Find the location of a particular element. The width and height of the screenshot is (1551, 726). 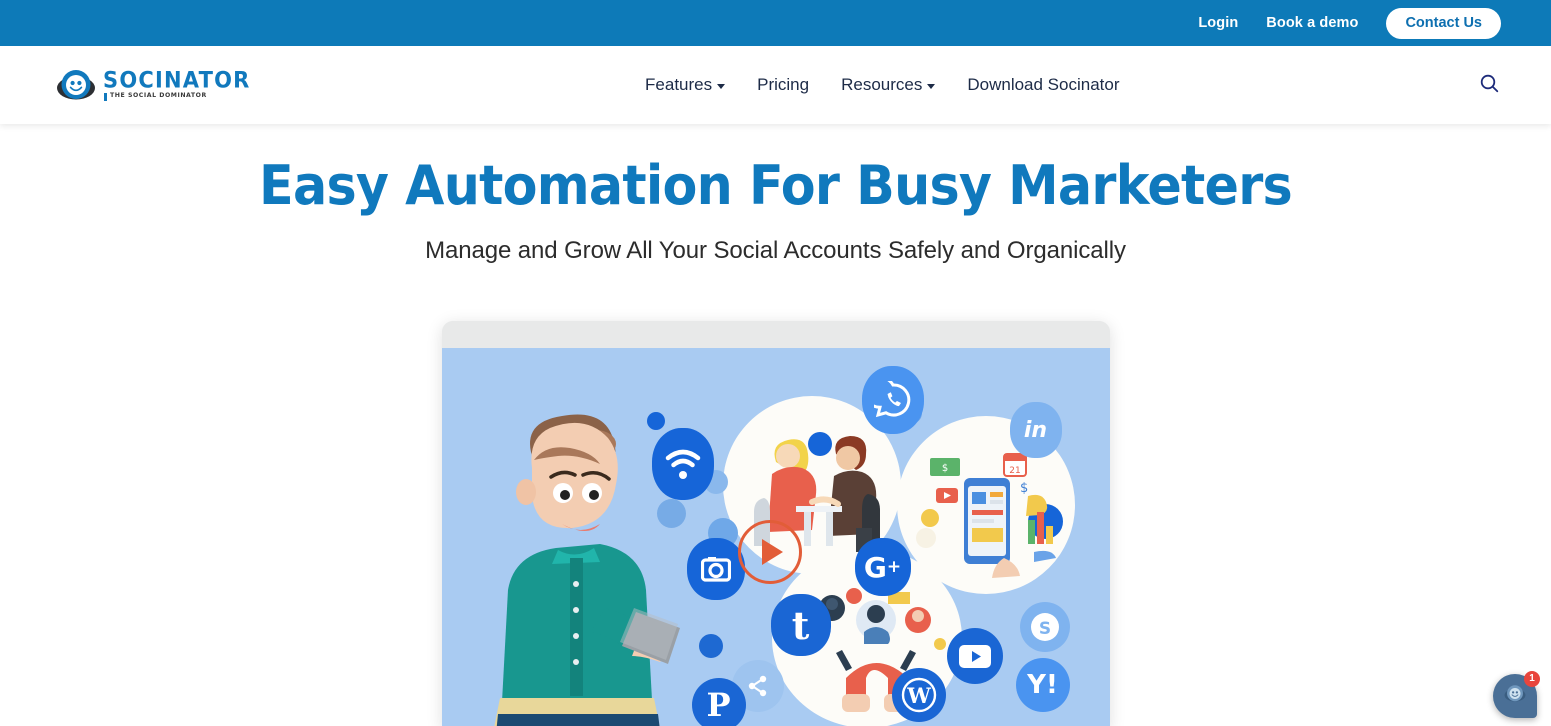

nav-label-resources: Resources is located at coordinates (882, 84).